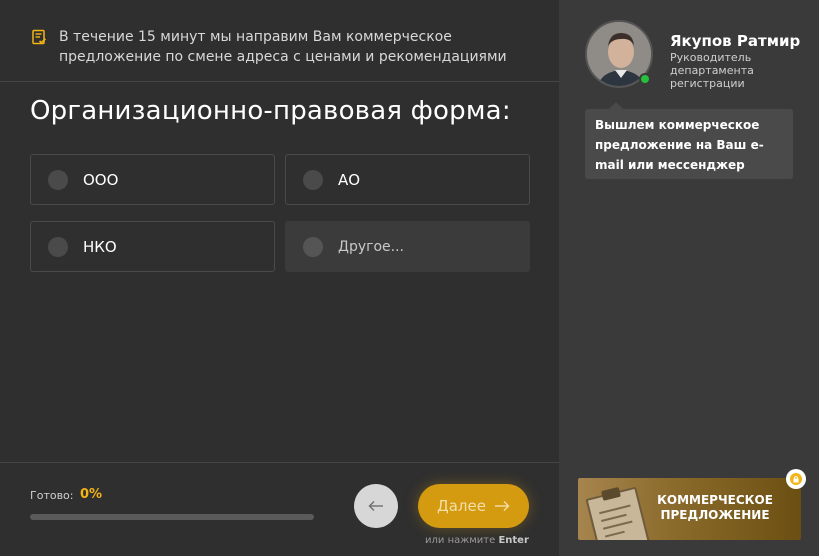  I want to click on option-nko: НКО, so click(152, 246).